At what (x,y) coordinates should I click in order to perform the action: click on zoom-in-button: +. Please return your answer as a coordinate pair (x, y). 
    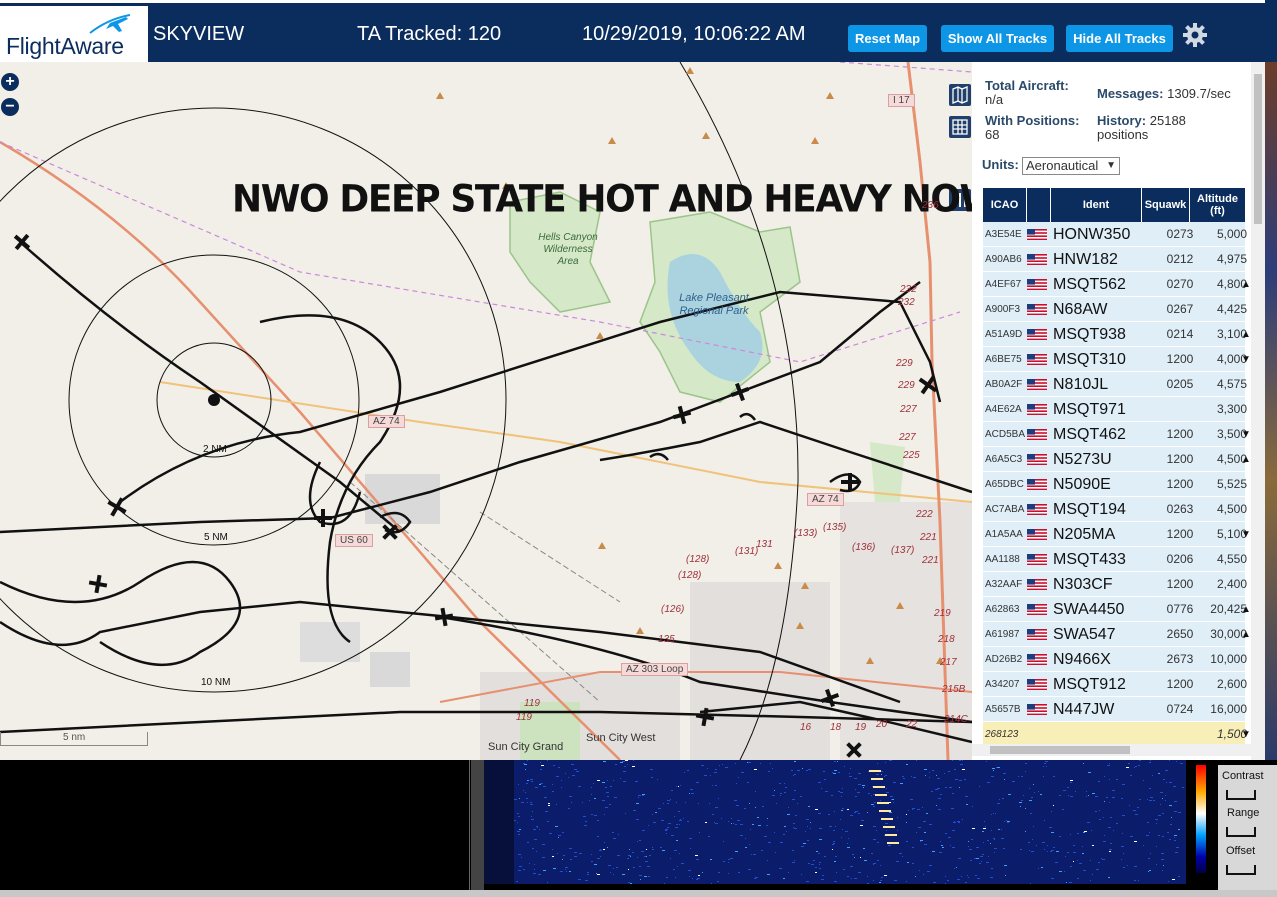
    Looking at the image, I should click on (10, 82).